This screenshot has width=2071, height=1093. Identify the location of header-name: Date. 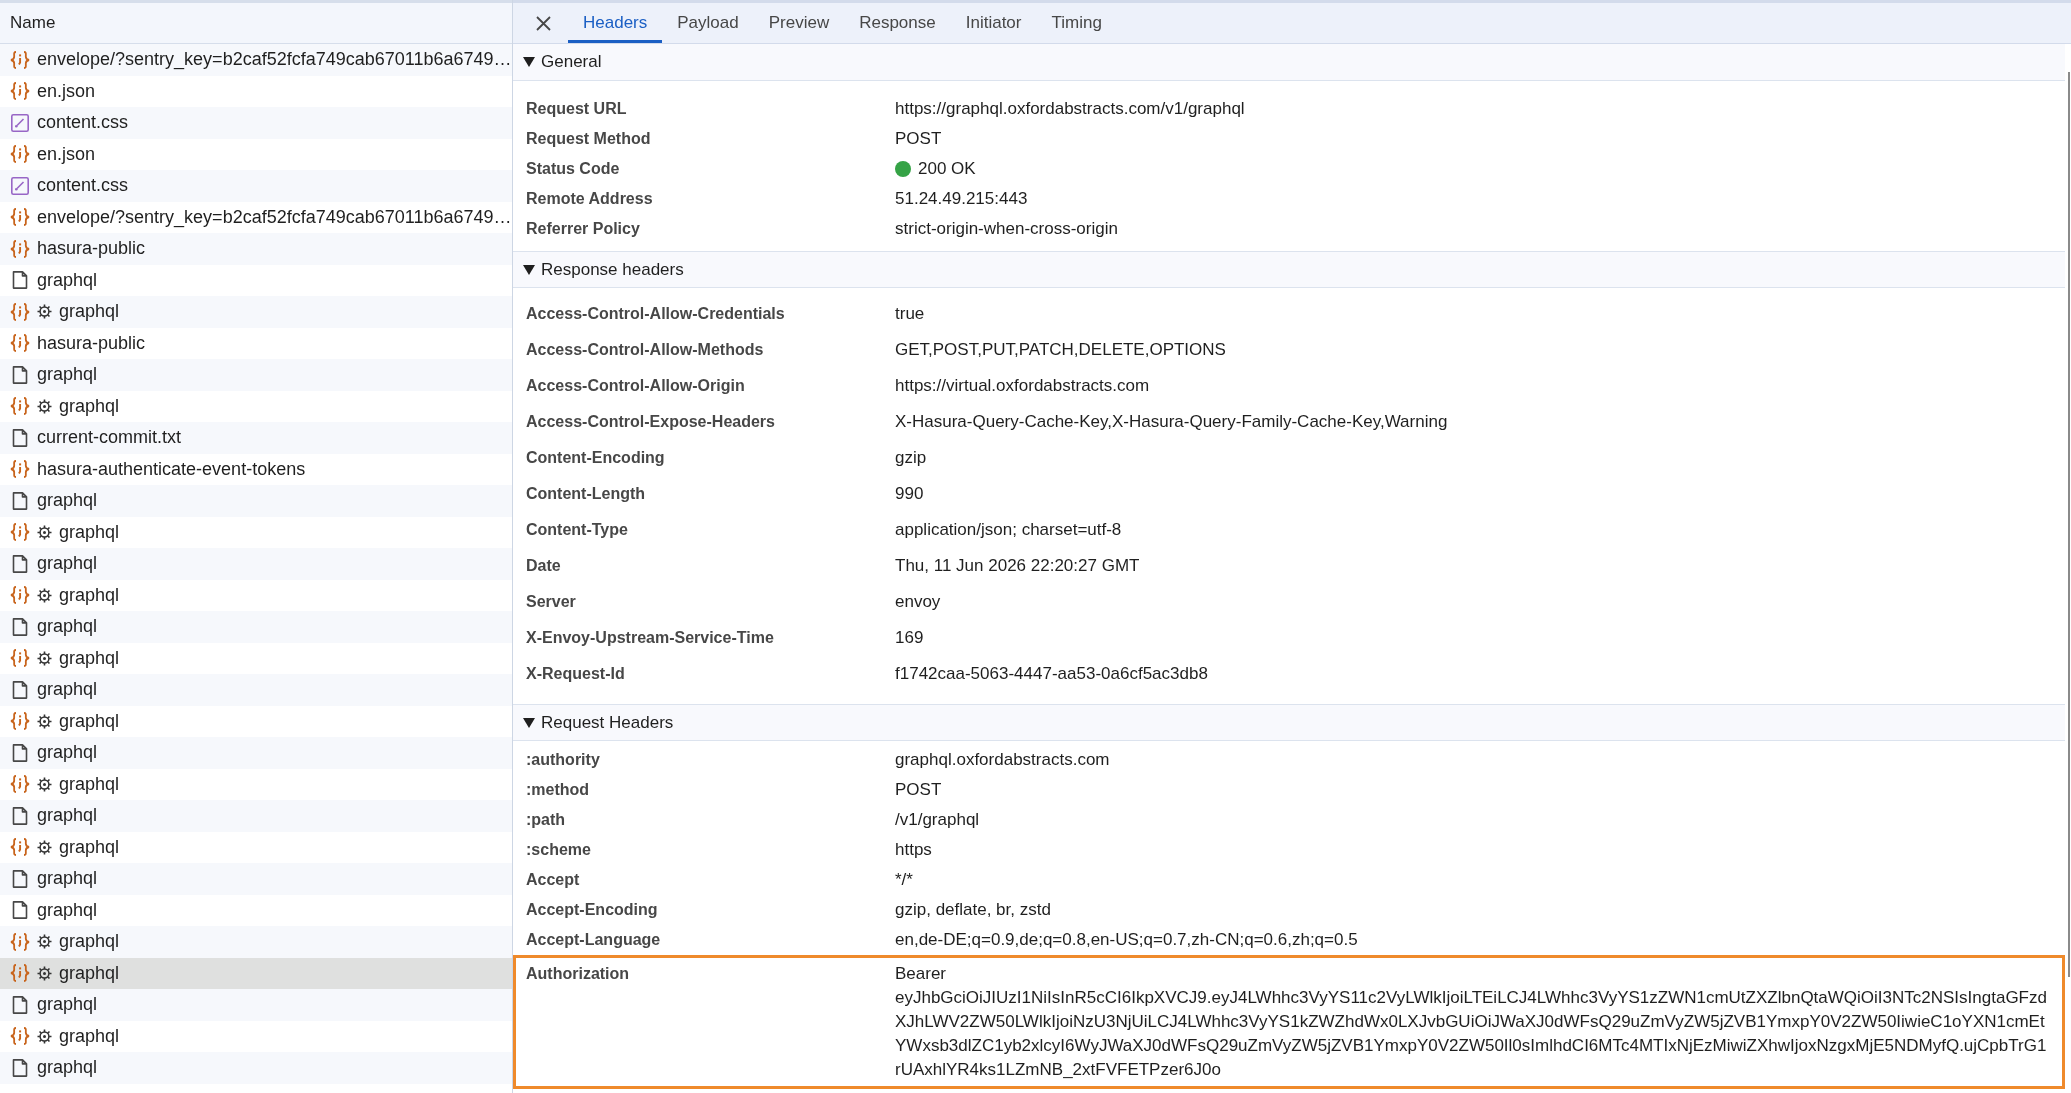
(544, 566).